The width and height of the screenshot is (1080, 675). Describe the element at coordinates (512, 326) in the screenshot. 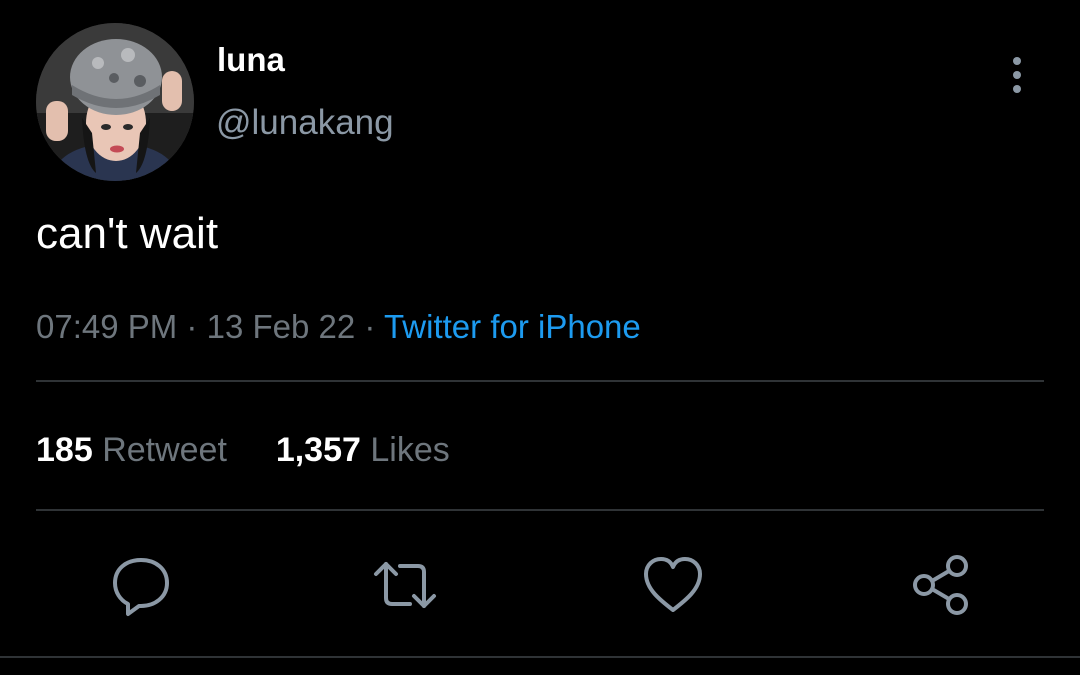

I see `tweet-source-link: Twitter for iPhone` at that location.